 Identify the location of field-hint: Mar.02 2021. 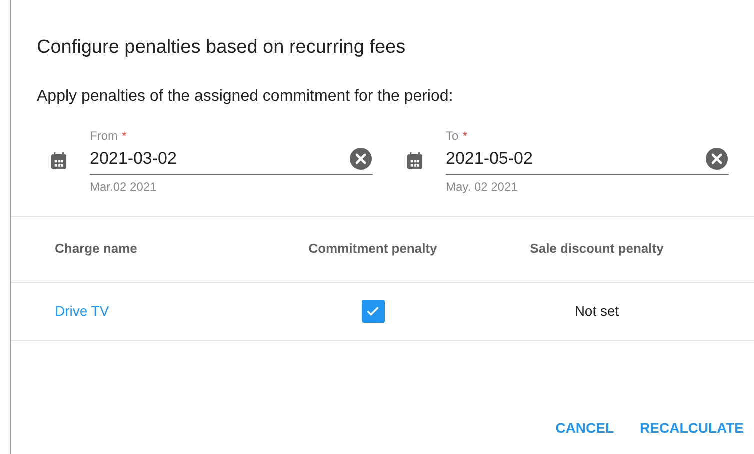
(123, 187).